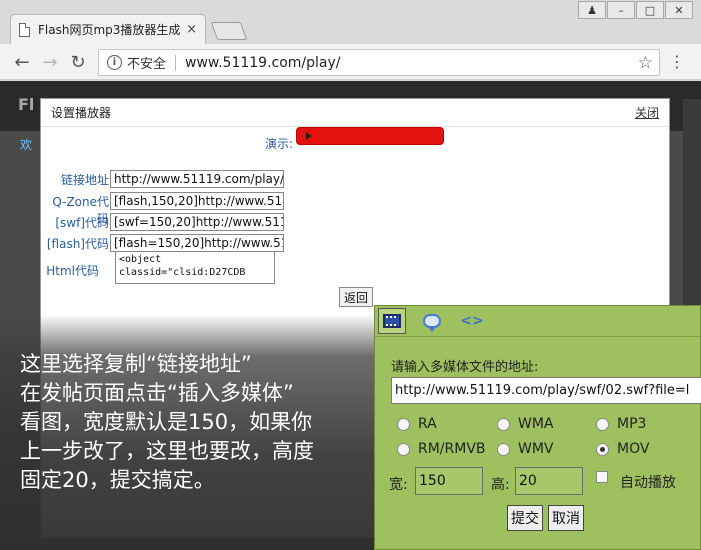  I want to click on caption-line: 看图，宽度默认是150，如果你, so click(166, 422).